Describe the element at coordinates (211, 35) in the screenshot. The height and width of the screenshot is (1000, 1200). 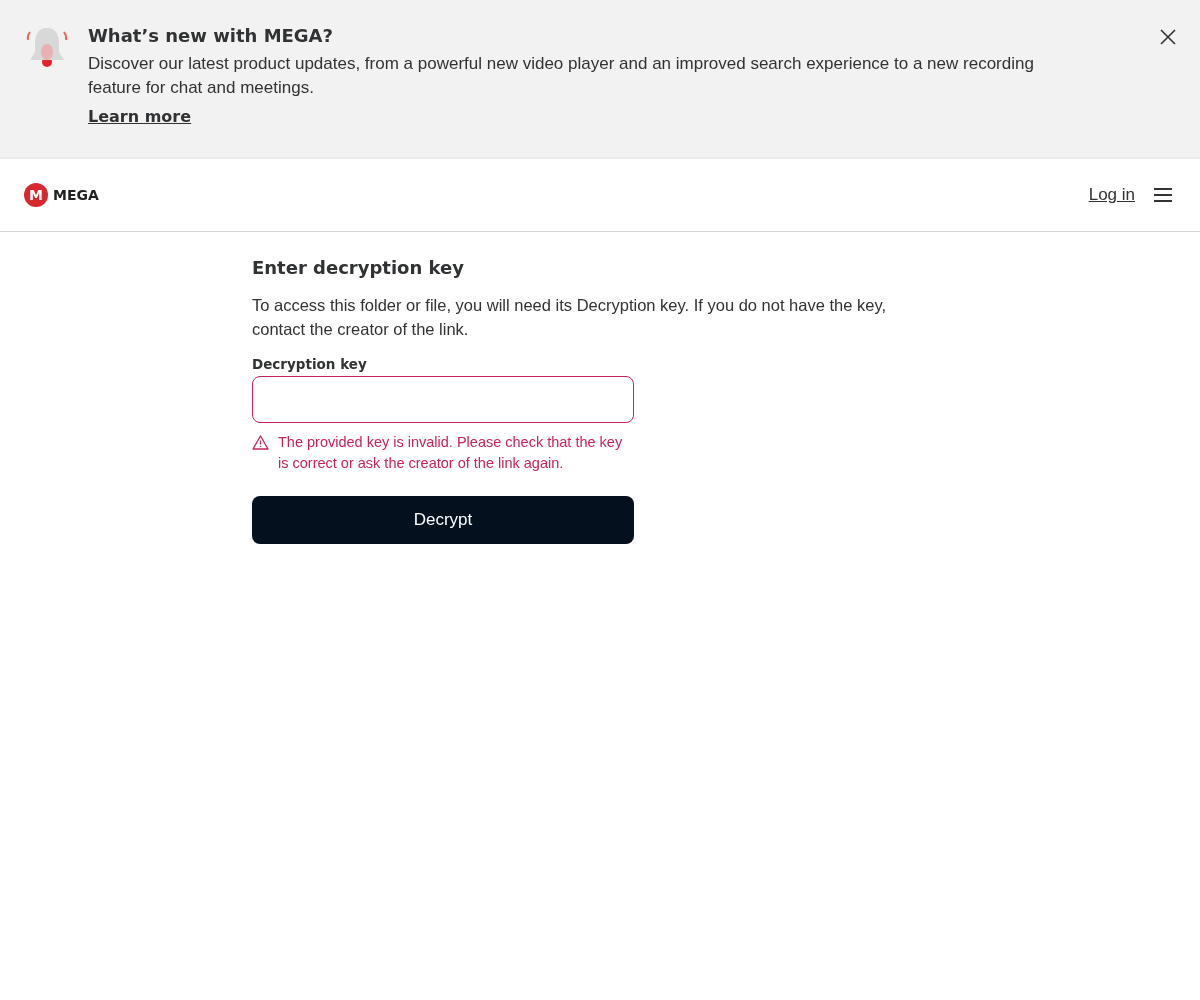
I see `banner-title: What’s new with MEGA?` at that location.